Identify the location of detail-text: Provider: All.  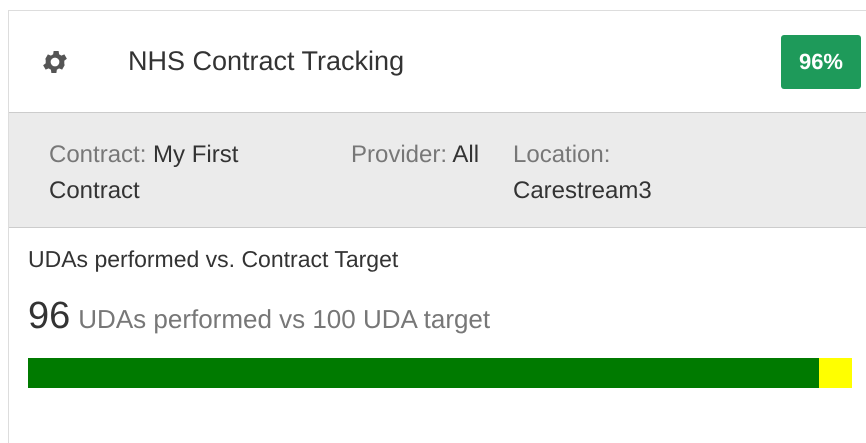
(415, 155).